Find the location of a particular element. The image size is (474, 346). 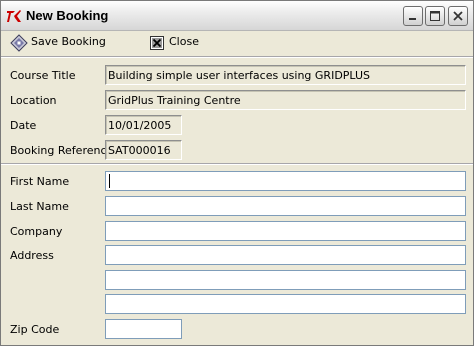

zip-code-input is located at coordinates (143, 329).